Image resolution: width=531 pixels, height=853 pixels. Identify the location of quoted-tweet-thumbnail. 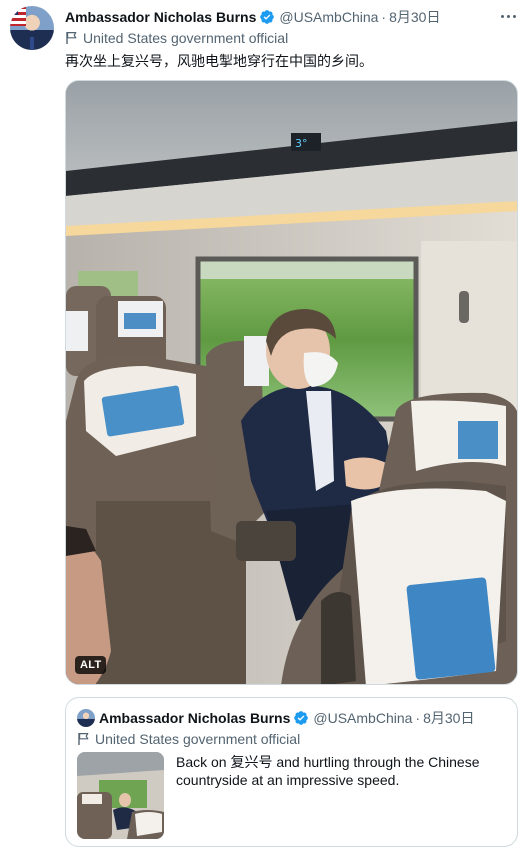
(120, 795).